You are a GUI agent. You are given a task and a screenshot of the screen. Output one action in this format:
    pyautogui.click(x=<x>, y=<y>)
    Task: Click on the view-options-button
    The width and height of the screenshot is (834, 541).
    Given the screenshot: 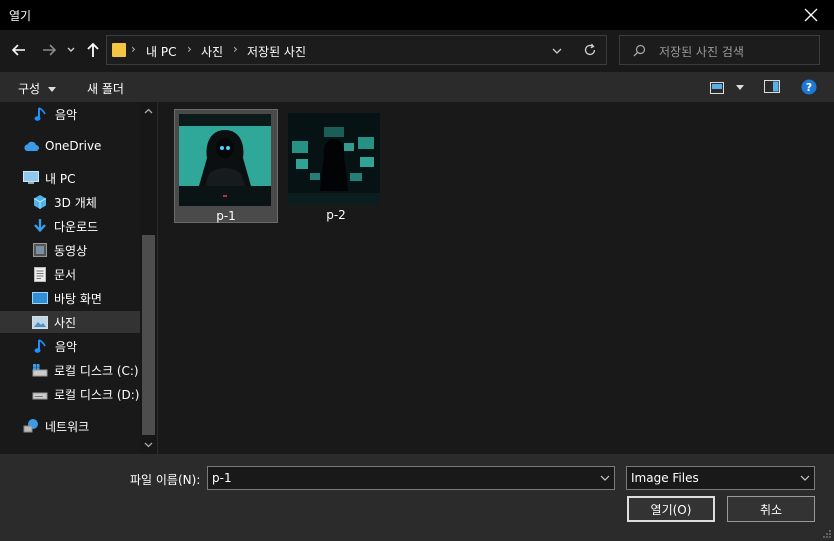 What is the action you would take?
    pyautogui.click(x=728, y=88)
    